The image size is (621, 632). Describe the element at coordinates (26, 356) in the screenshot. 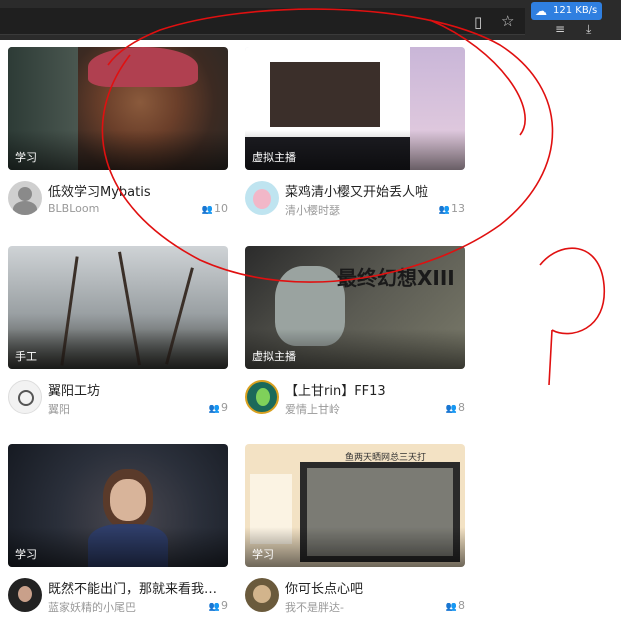

I see `category-tag: 手工` at that location.